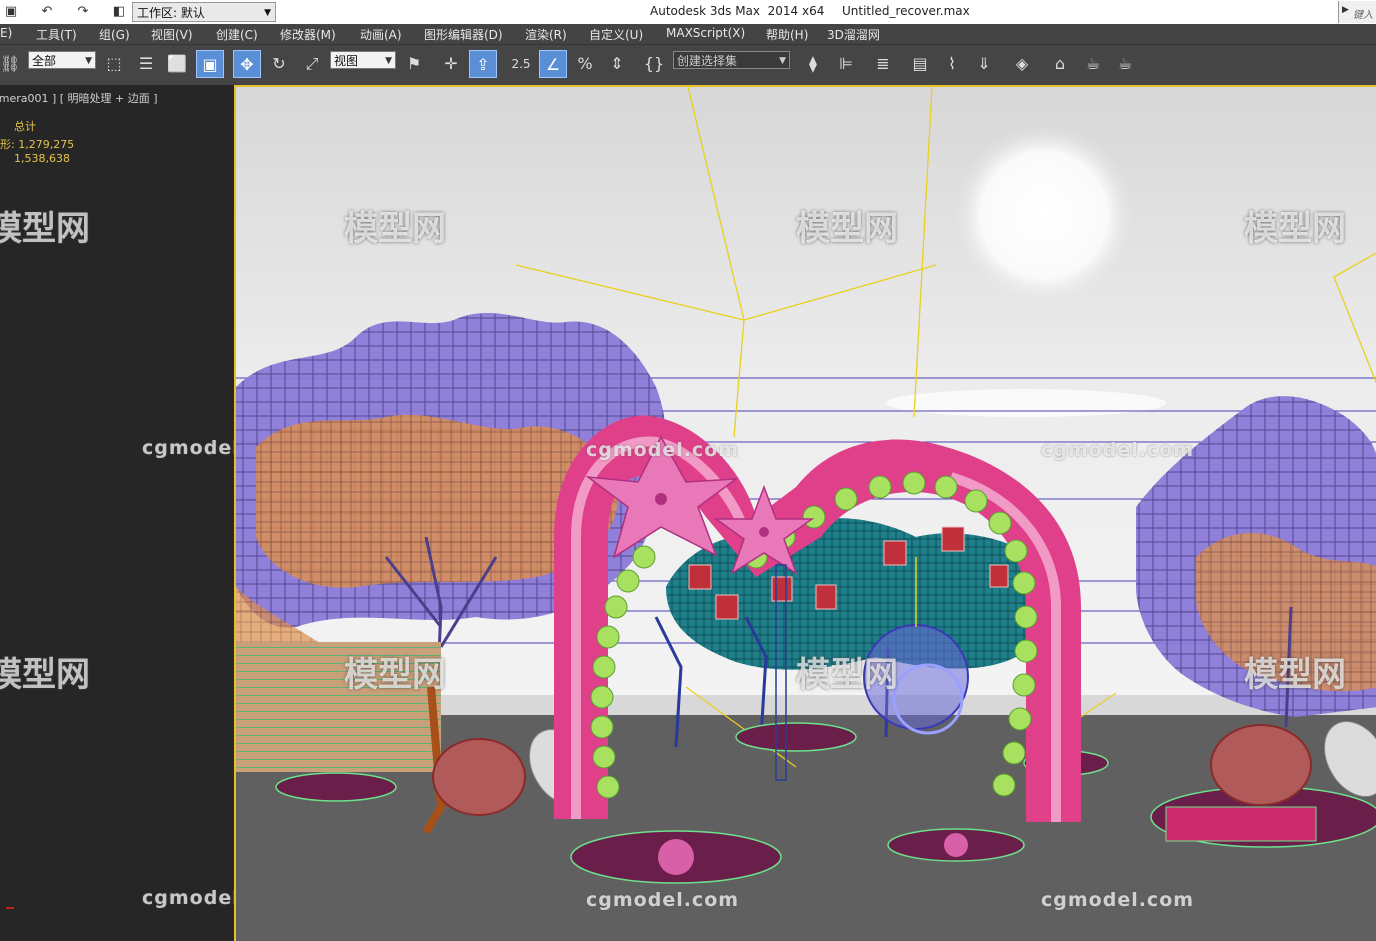 The image size is (1376, 941). I want to click on snap-value: 2.5, so click(521, 64).